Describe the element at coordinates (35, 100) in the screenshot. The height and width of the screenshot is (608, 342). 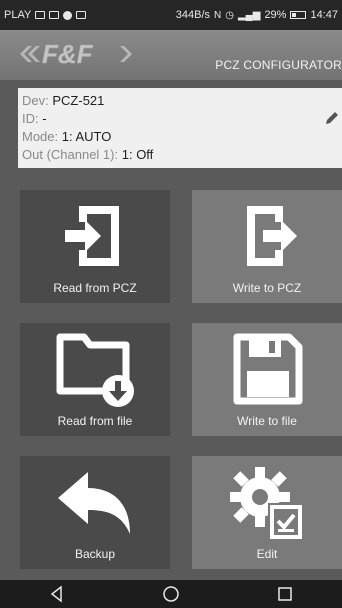
I see `device-label: Dev:` at that location.